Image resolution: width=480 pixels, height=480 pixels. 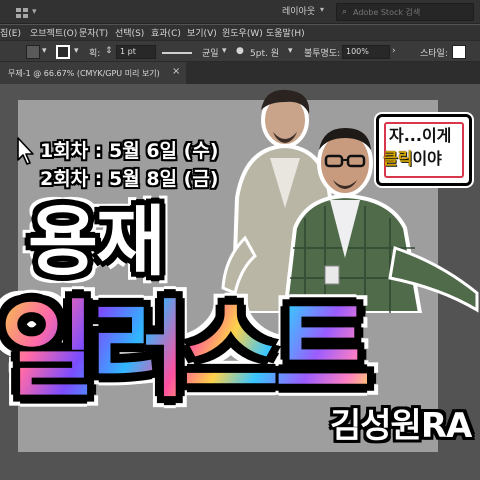 I want to click on style-label: 스타일:, so click(x=434, y=54).